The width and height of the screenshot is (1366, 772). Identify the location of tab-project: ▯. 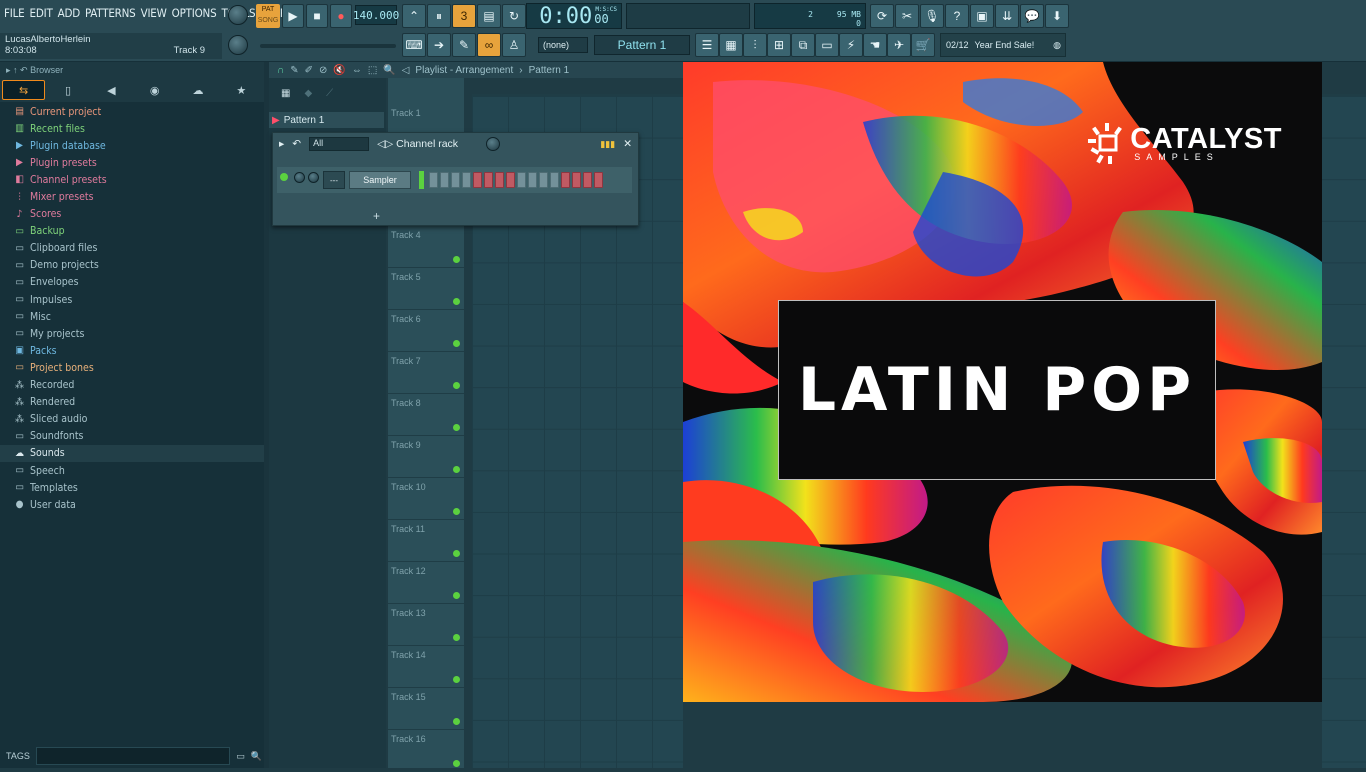
(67, 90).